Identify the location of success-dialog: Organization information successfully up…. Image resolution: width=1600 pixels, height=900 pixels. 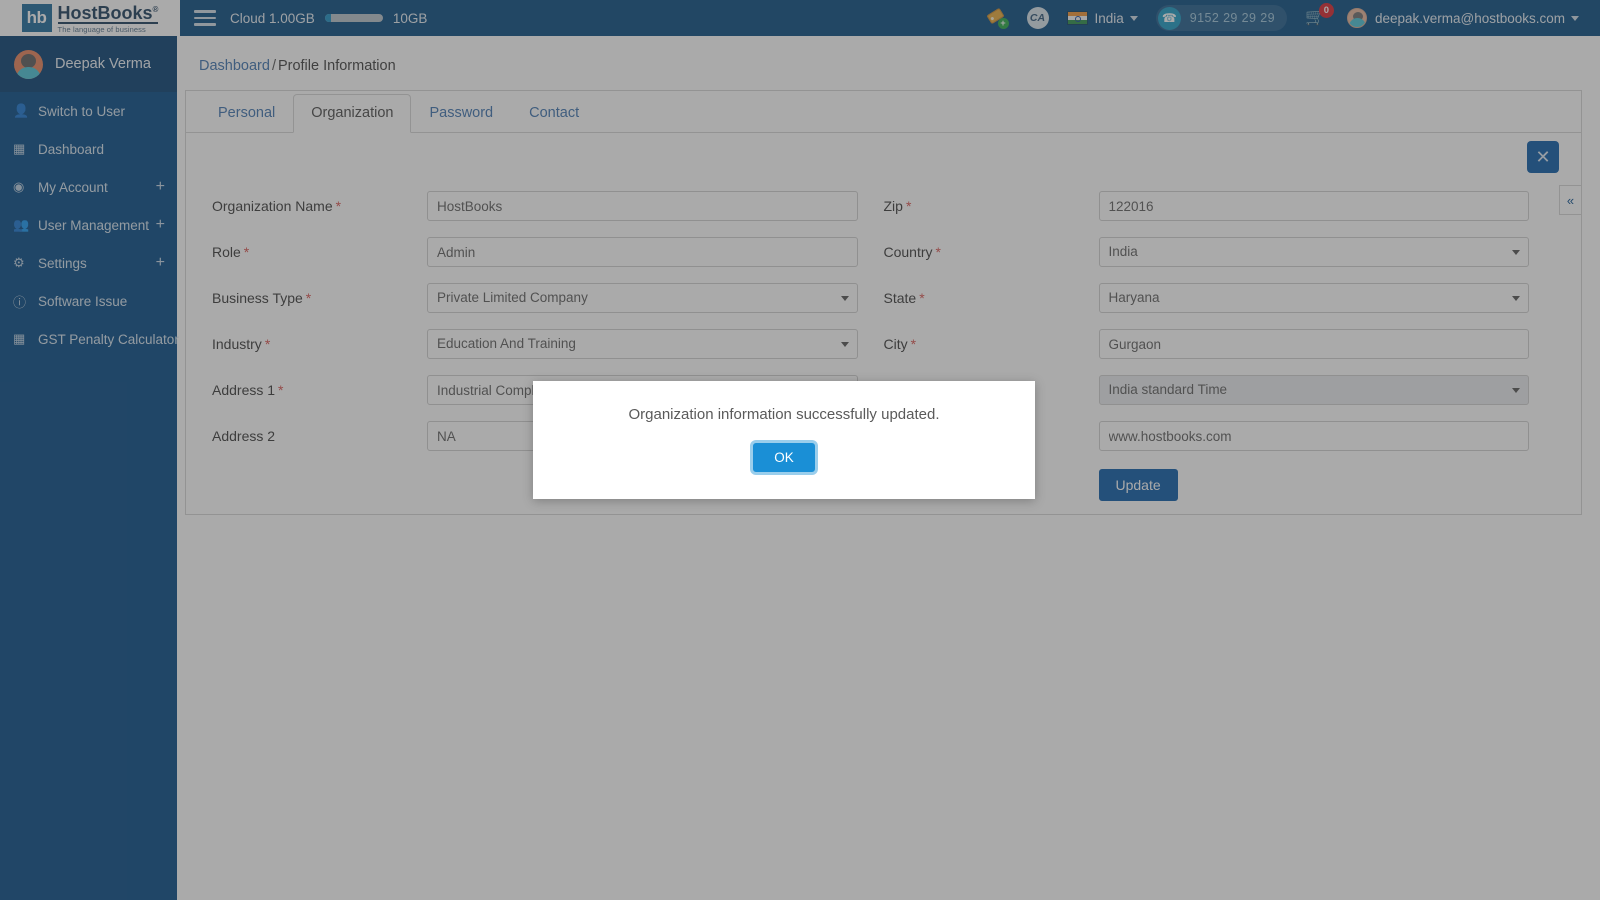
(784, 440).